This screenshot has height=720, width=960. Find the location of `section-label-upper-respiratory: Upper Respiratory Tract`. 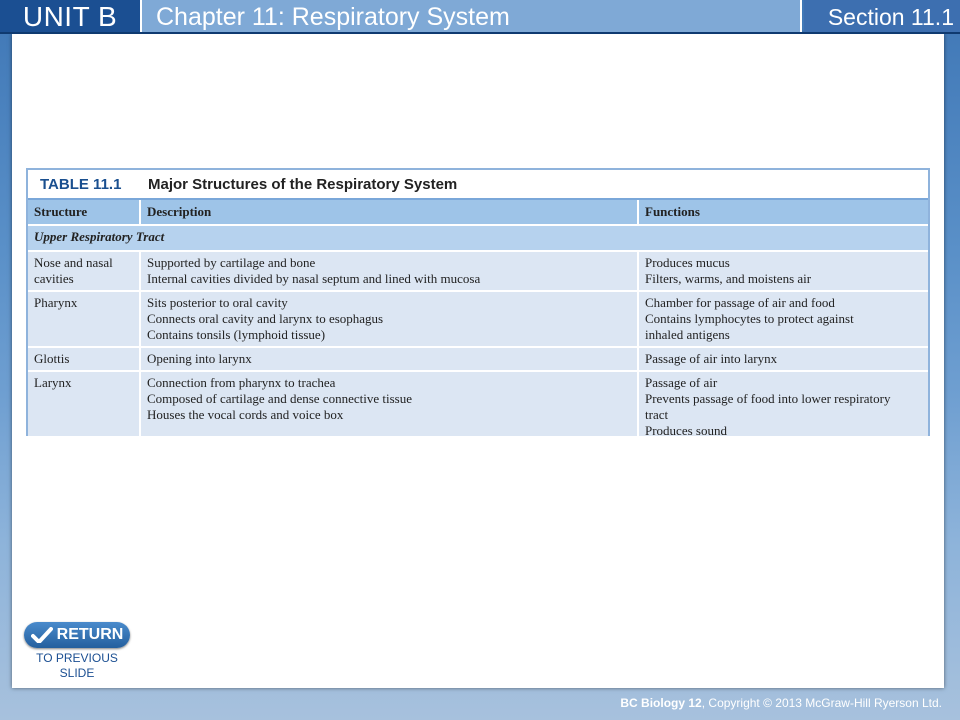

section-label-upper-respiratory: Upper Respiratory Tract is located at coordinates (478, 237).